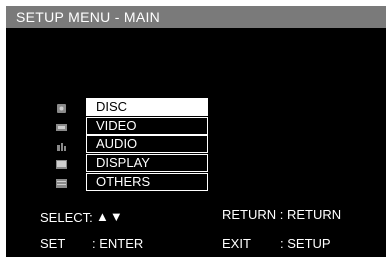 This screenshot has height=258, width=388. Describe the element at coordinates (61, 127) in the screenshot. I see `video-icon` at that location.